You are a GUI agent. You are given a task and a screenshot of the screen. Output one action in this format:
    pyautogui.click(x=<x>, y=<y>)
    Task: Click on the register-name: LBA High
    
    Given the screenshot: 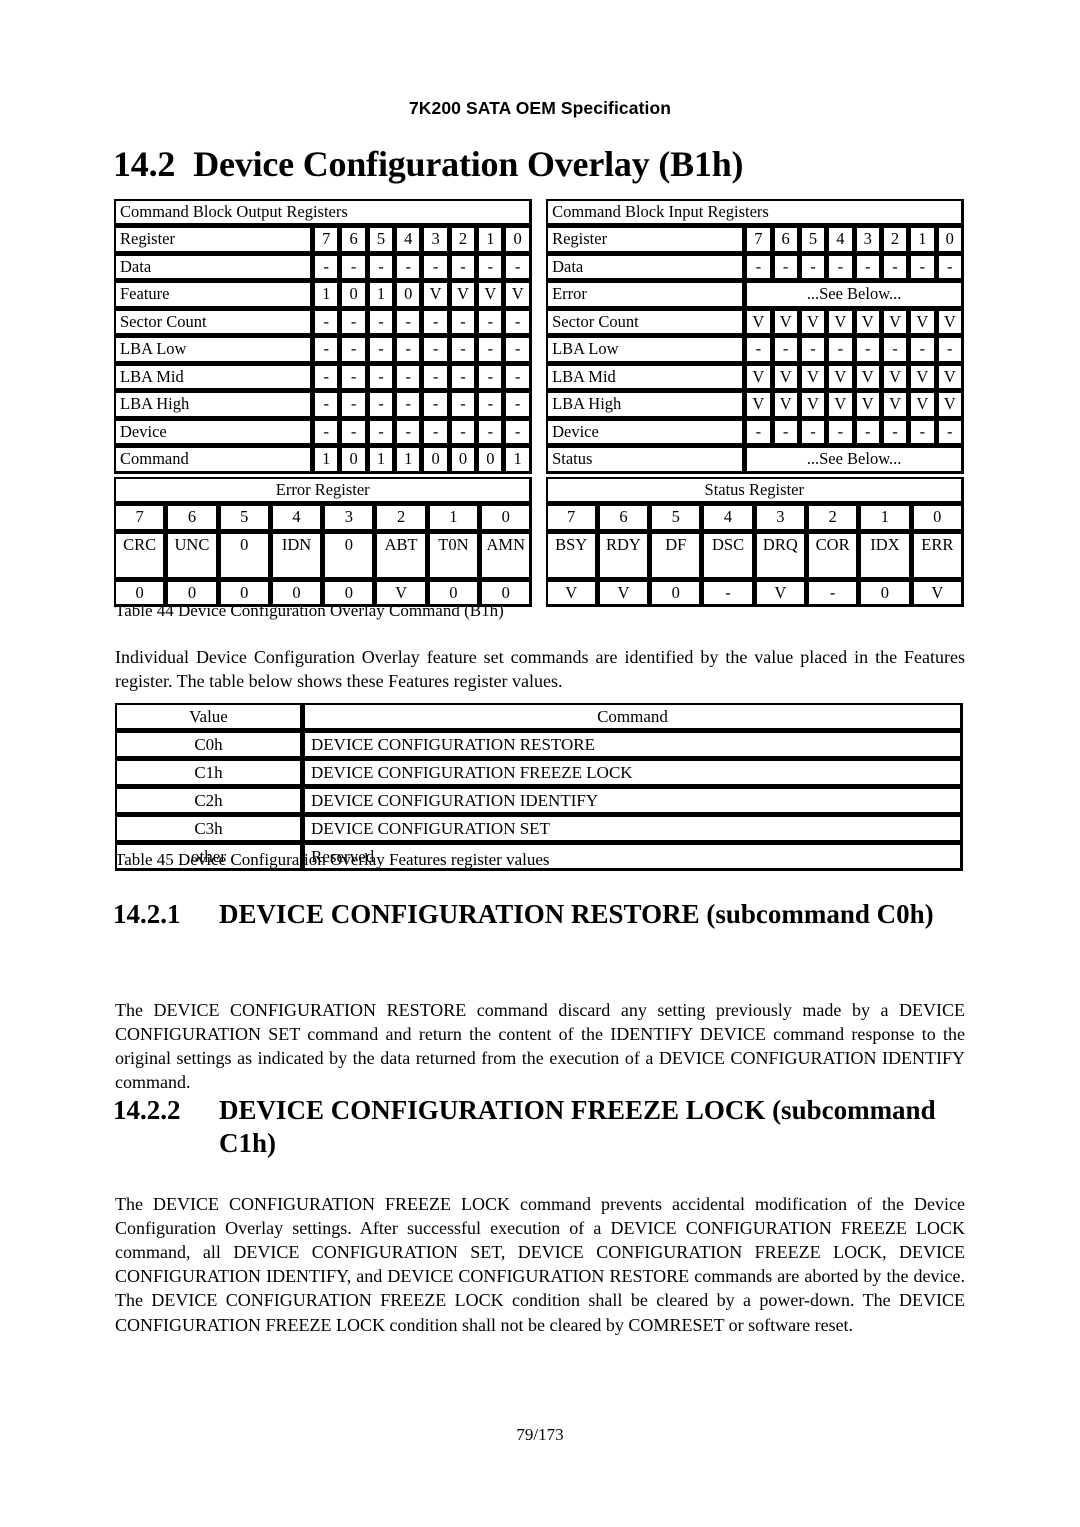 What is the action you would take?
    pyautogui.click(x=646, y=405)
    